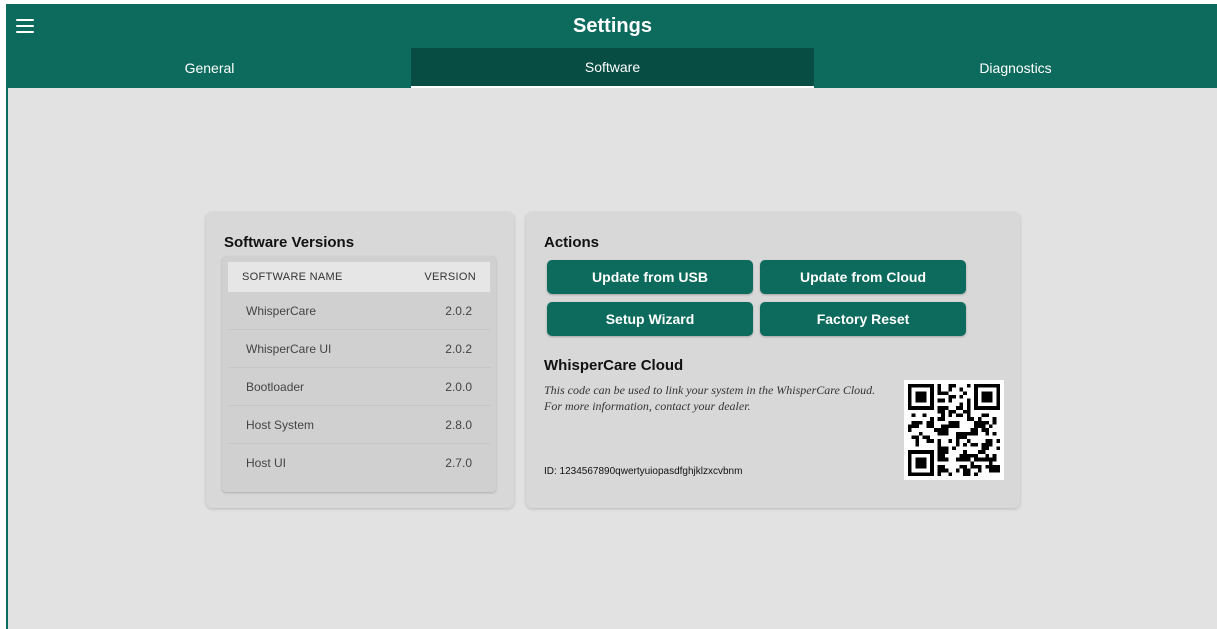 This screenshot has width=1217, height=629. I want to click on tab-software: Software, so click(612, 68).